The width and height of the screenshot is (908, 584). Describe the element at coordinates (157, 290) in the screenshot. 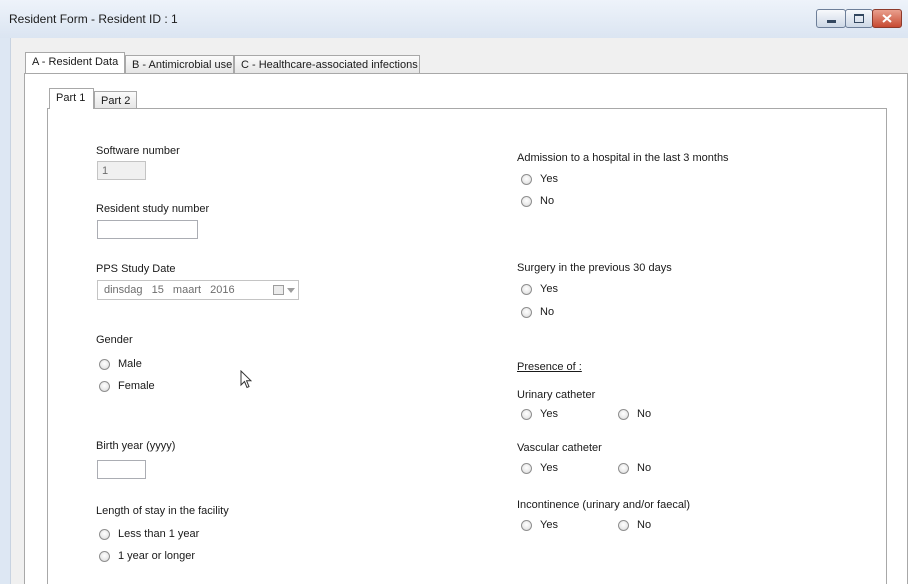

I see `date-day: 15` at that location.